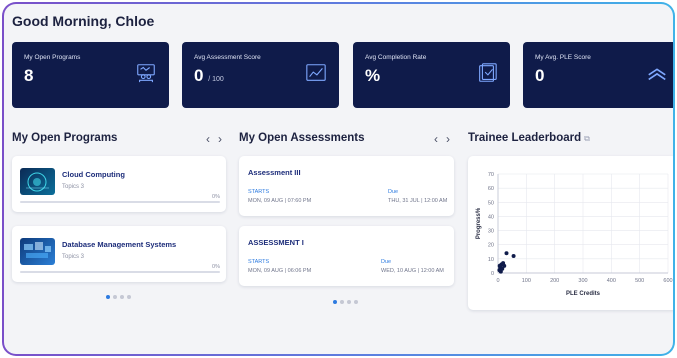  I want to click on x-tick-label: 600, so click(667, 281).